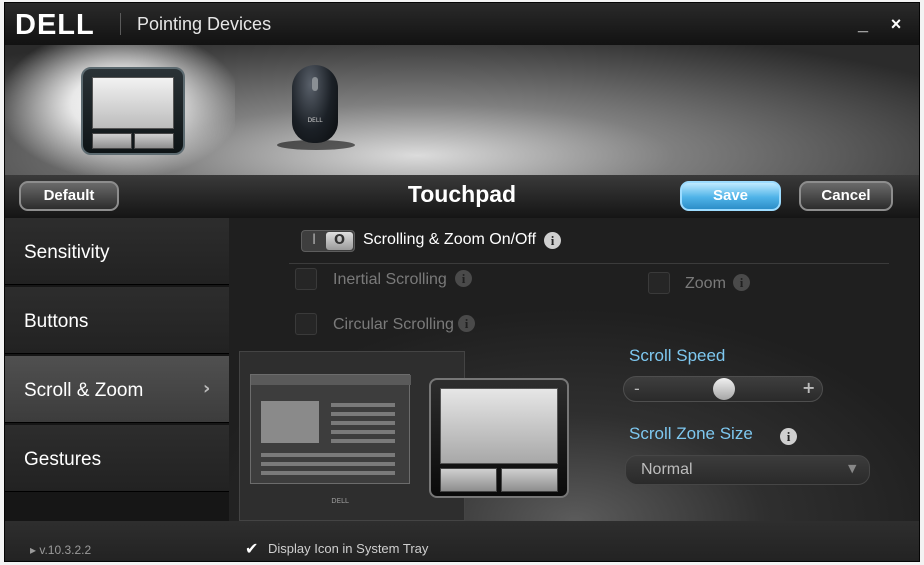  I want to click on window-title: Pointing Devices, so click(204, 24).